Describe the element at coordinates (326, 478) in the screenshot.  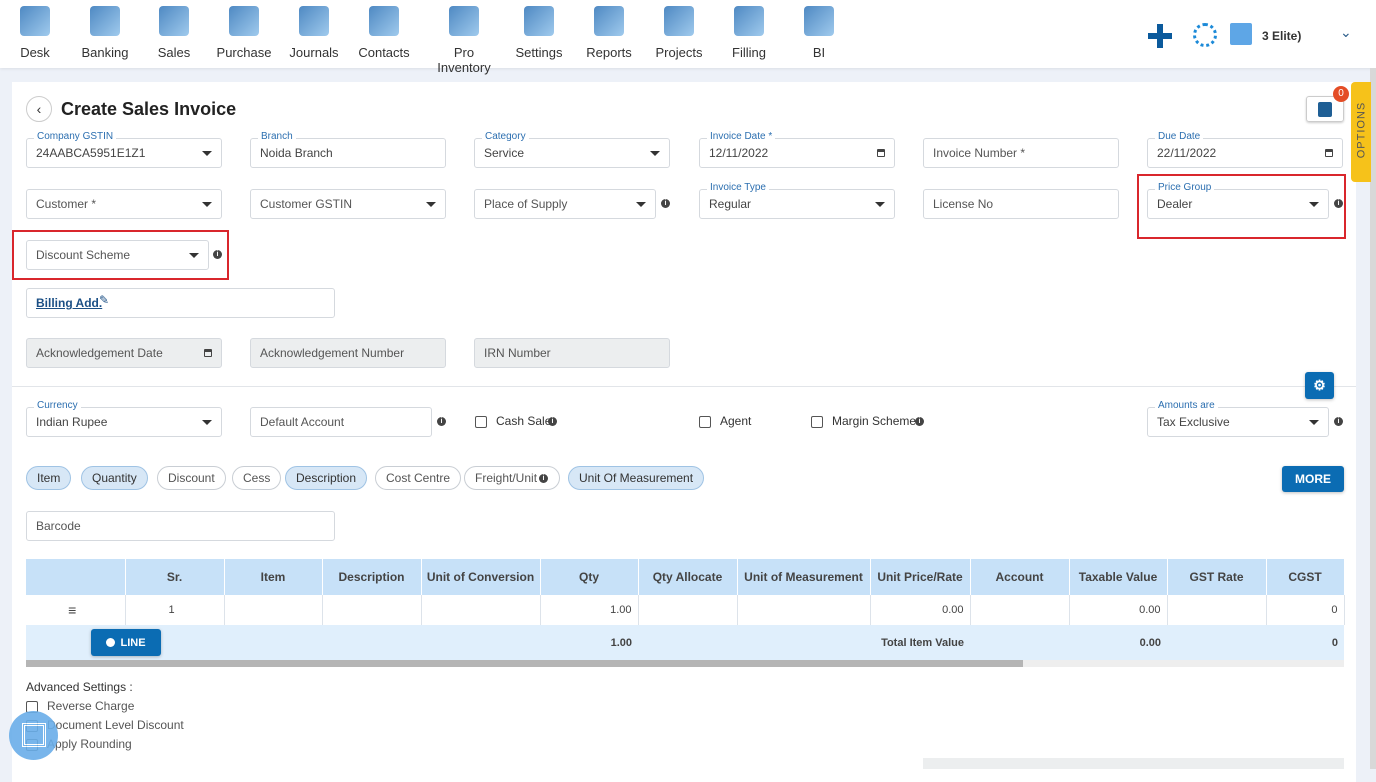
I see `column-chip: Description` at that location.